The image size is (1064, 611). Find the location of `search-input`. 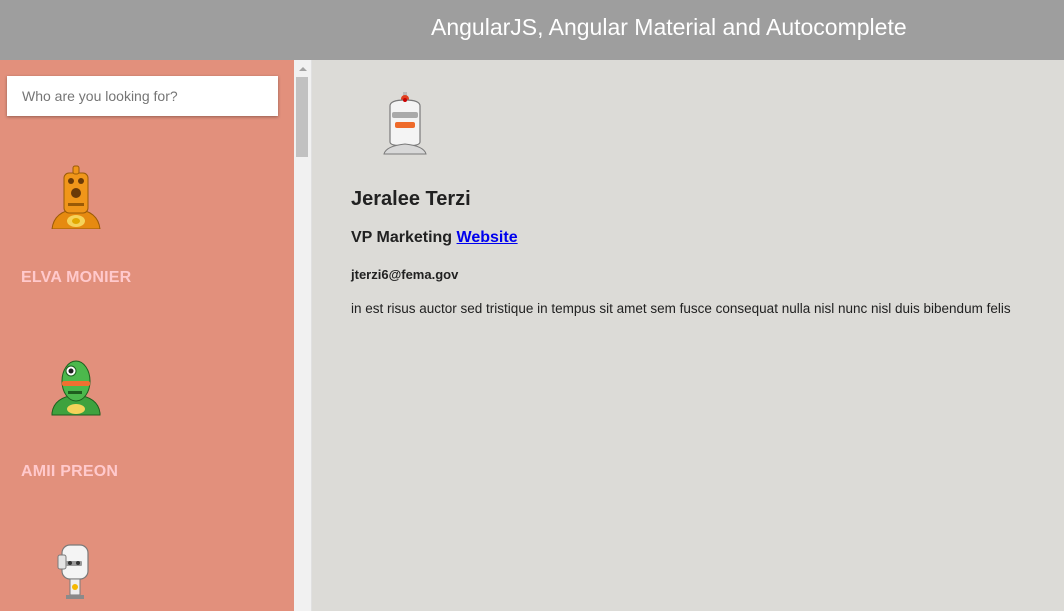

search-input is located at coordinates (142, 96).